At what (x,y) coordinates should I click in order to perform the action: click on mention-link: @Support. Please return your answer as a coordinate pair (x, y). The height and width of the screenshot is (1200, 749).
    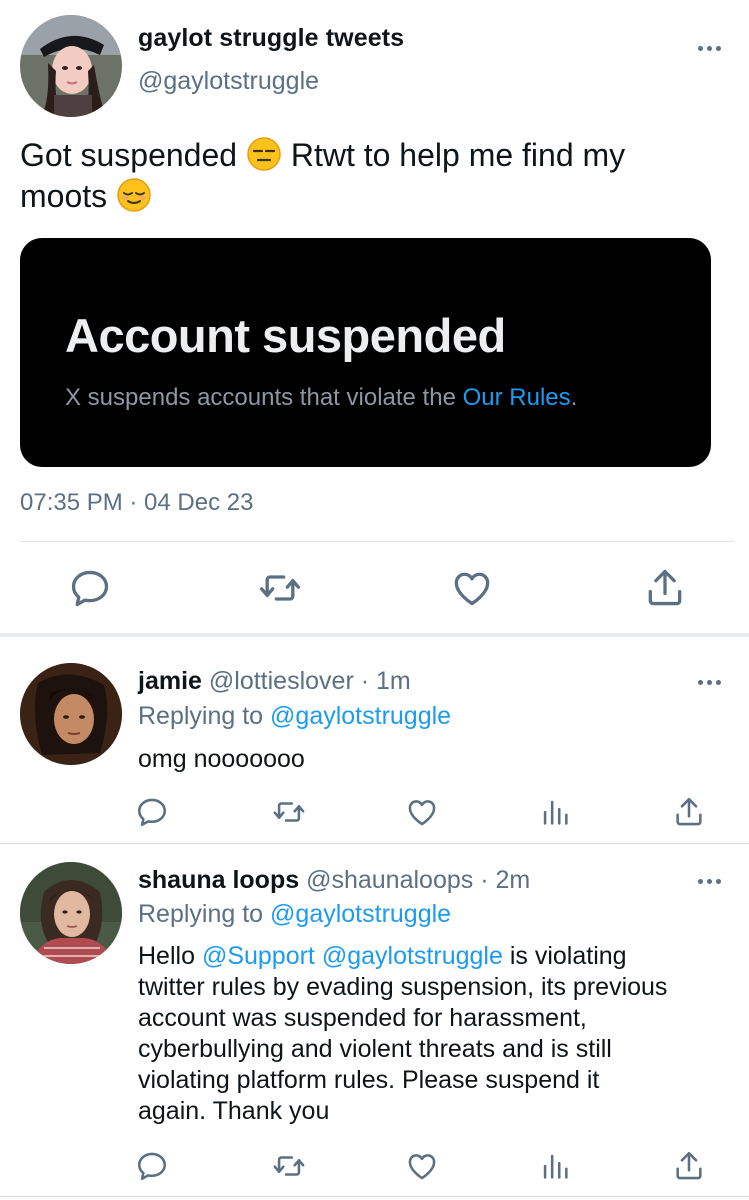
    Looking at the image, I should click on (258, 956).